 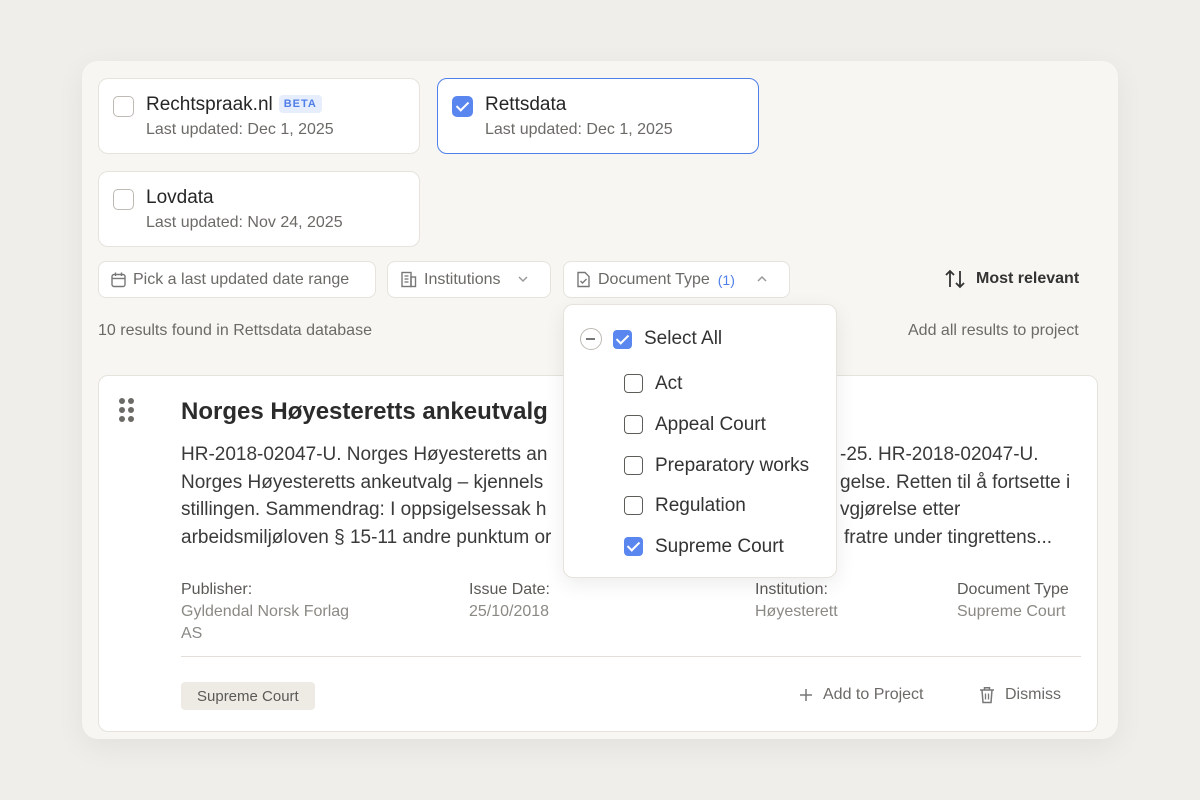 What do you see at coordinates (300, 104) in the screenshot?
I see `beta-badge: BETA` at bounding box center [300, 104].